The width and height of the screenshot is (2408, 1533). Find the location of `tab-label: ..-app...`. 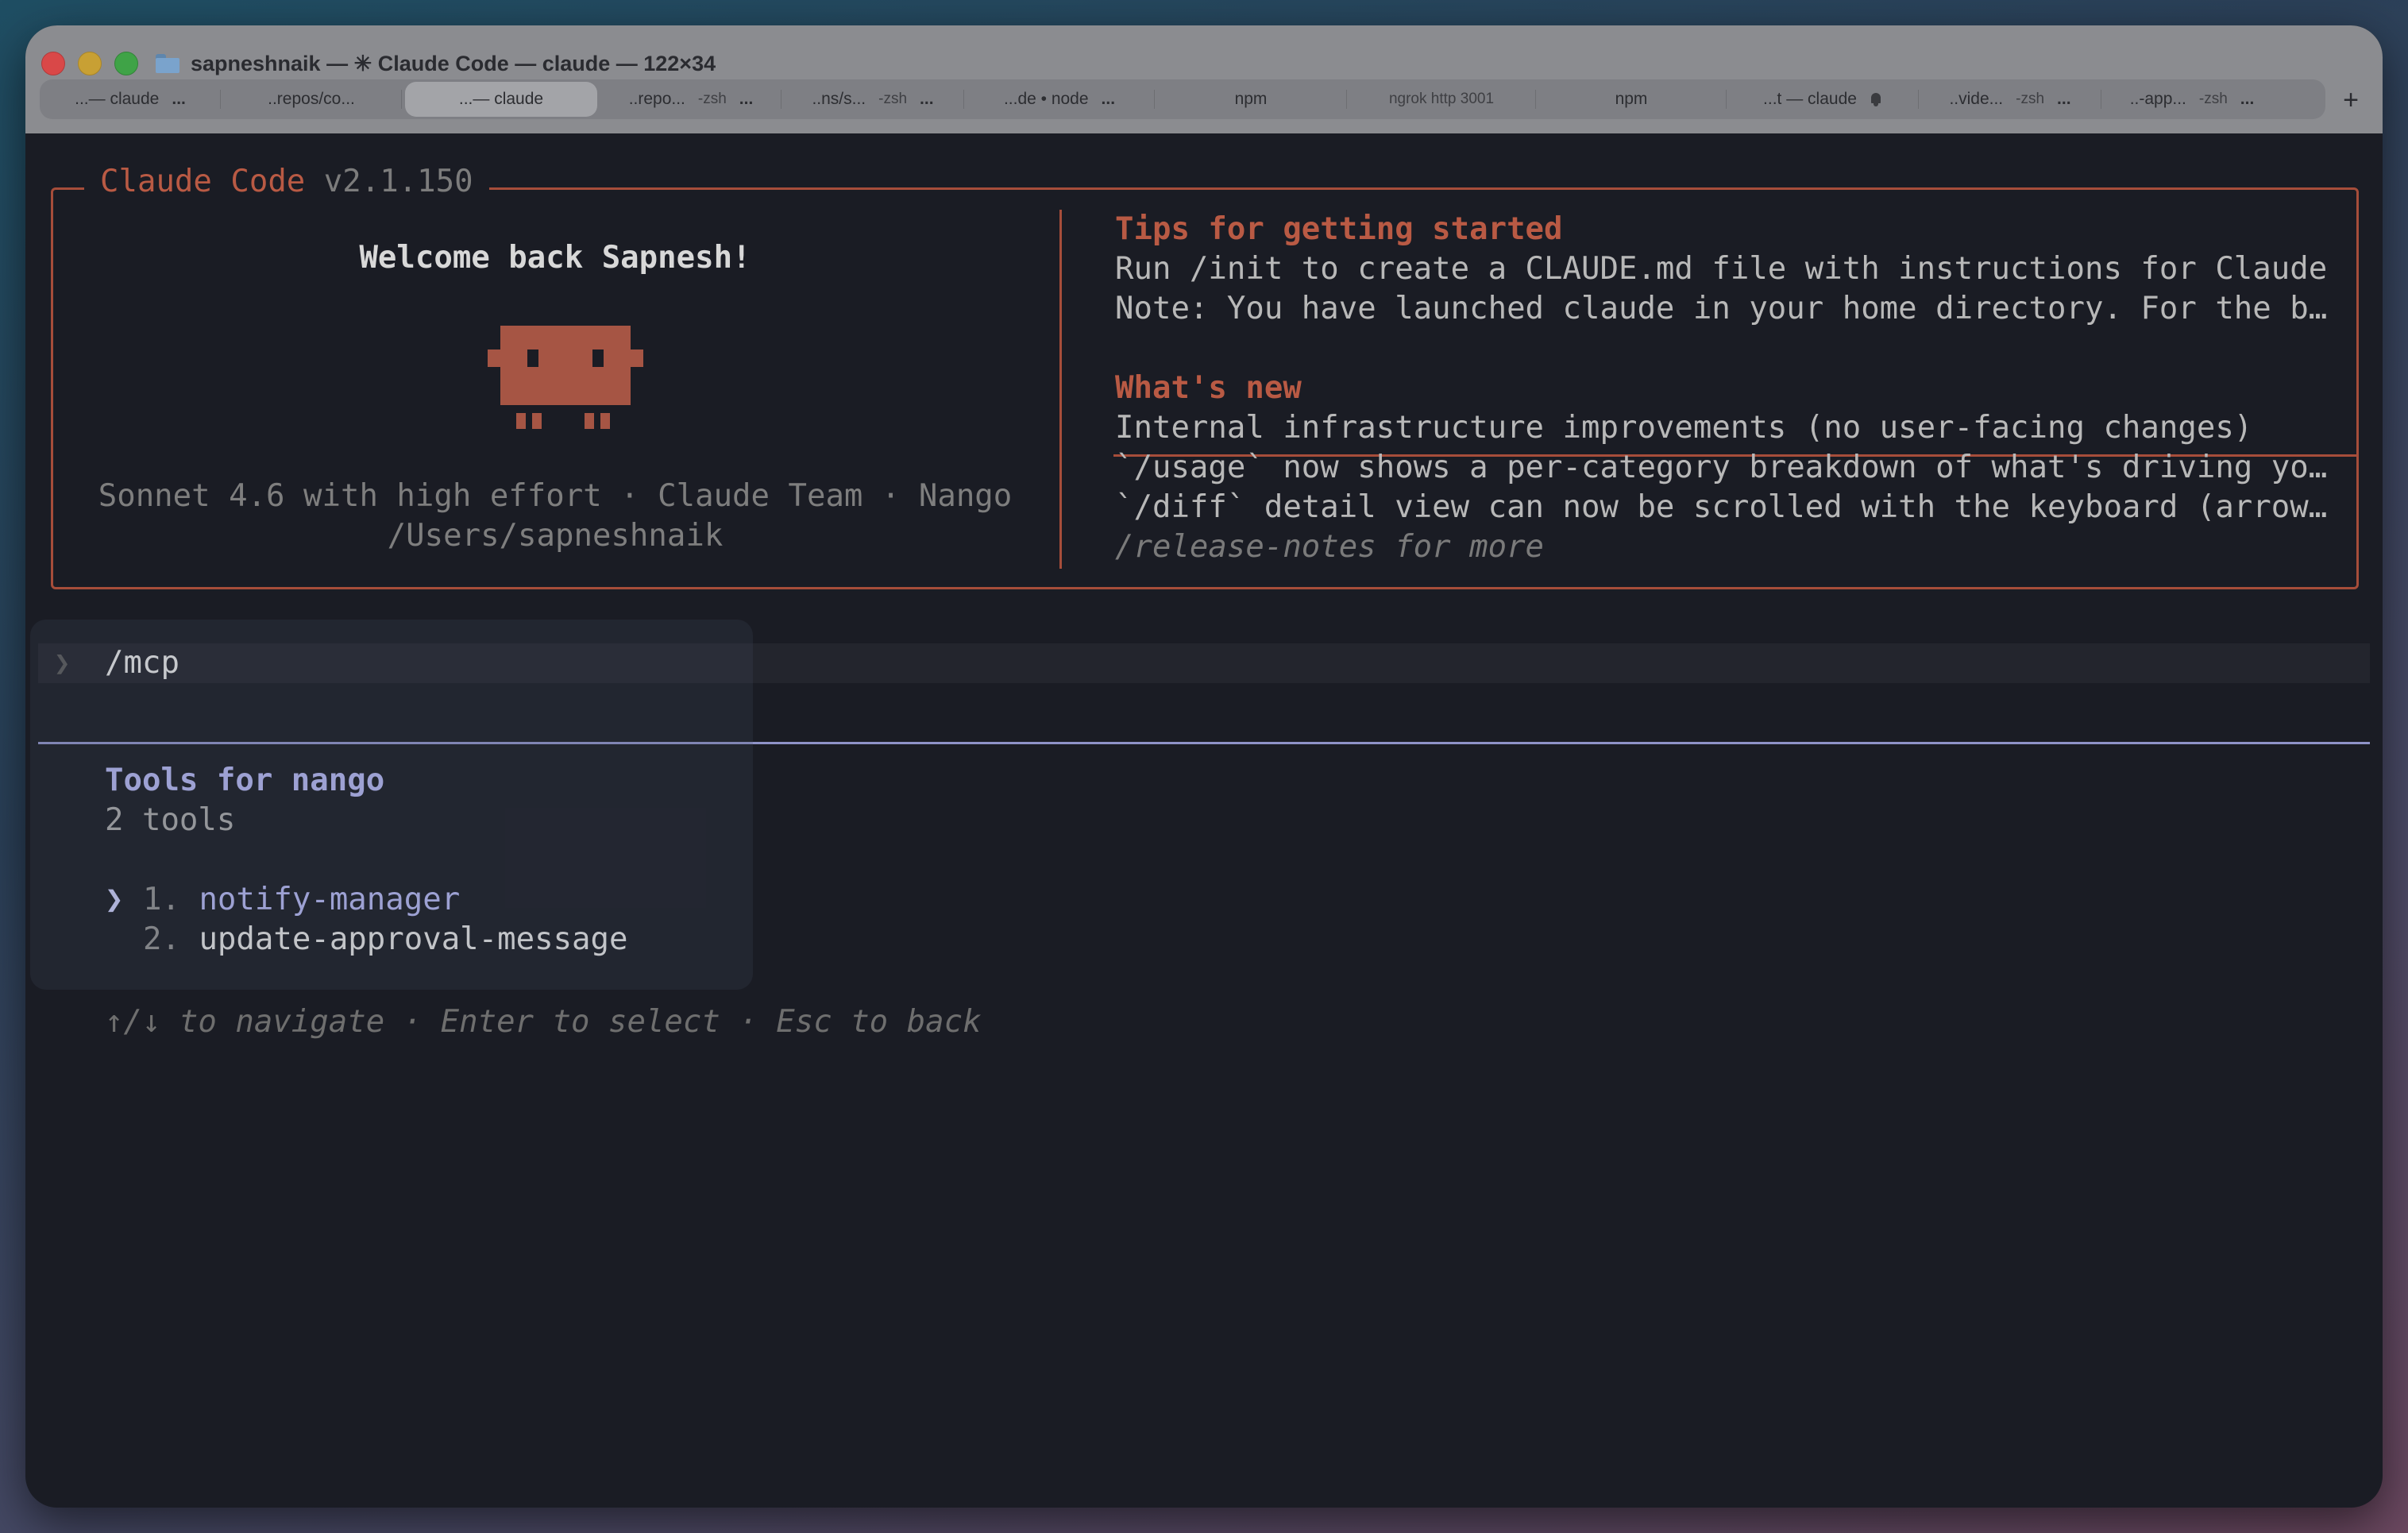

tab-label: ..-app... is located at coordinates (2157, 99).